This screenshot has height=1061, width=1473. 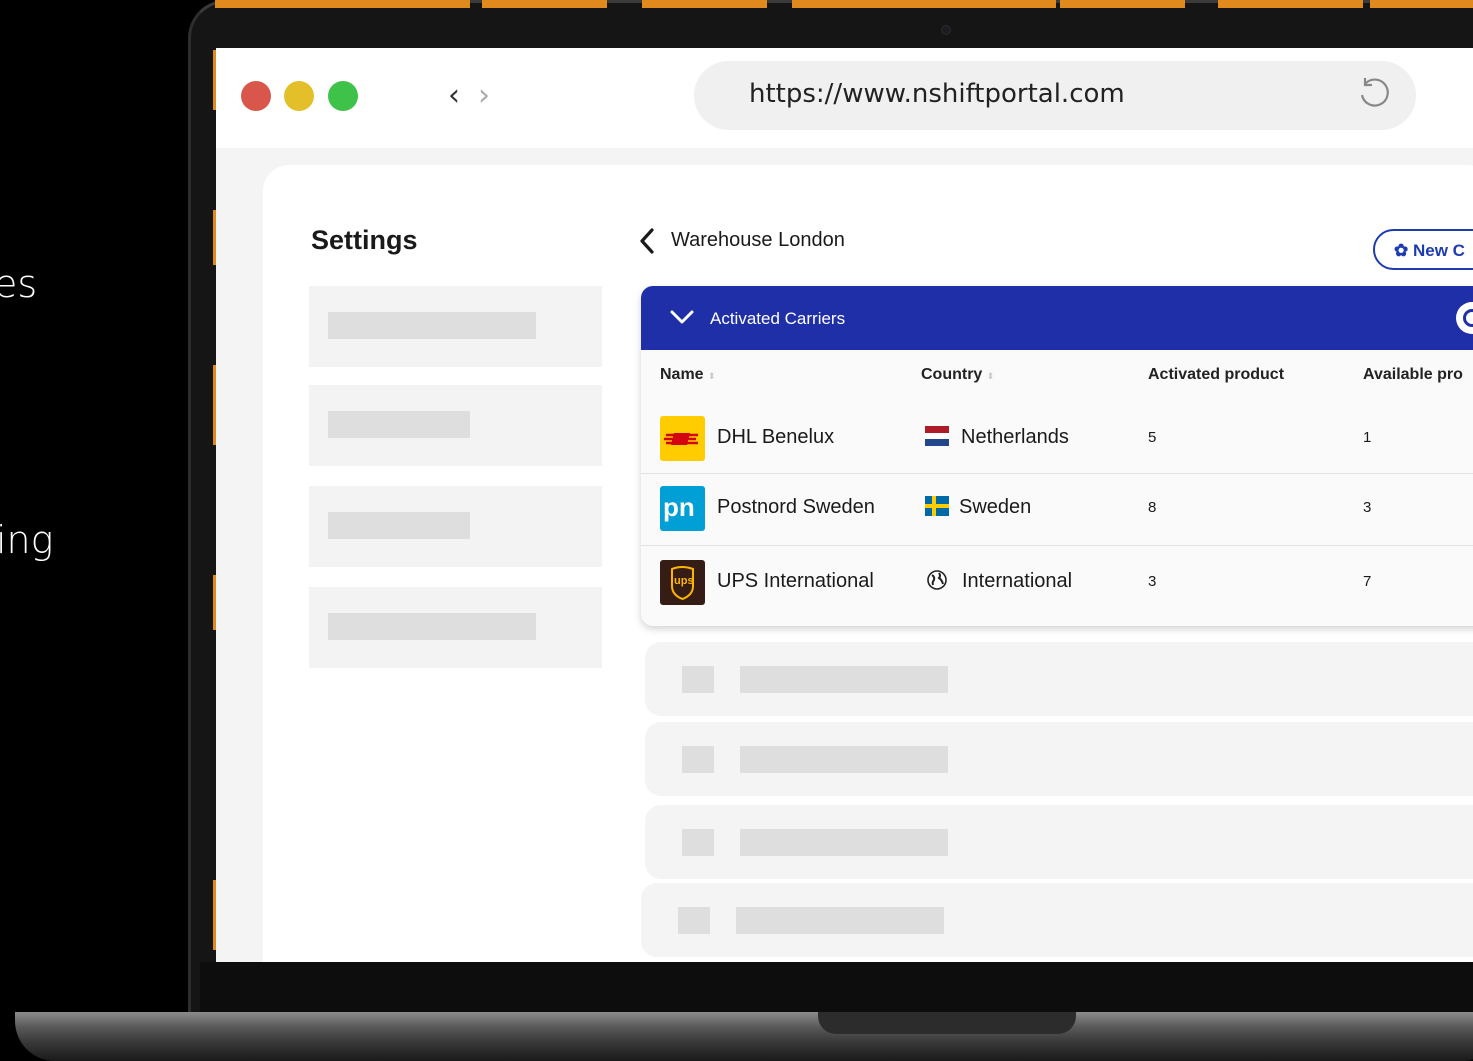 I want to click on url-text: https://www.nshiftportal.com, so click(x=937, y=94).